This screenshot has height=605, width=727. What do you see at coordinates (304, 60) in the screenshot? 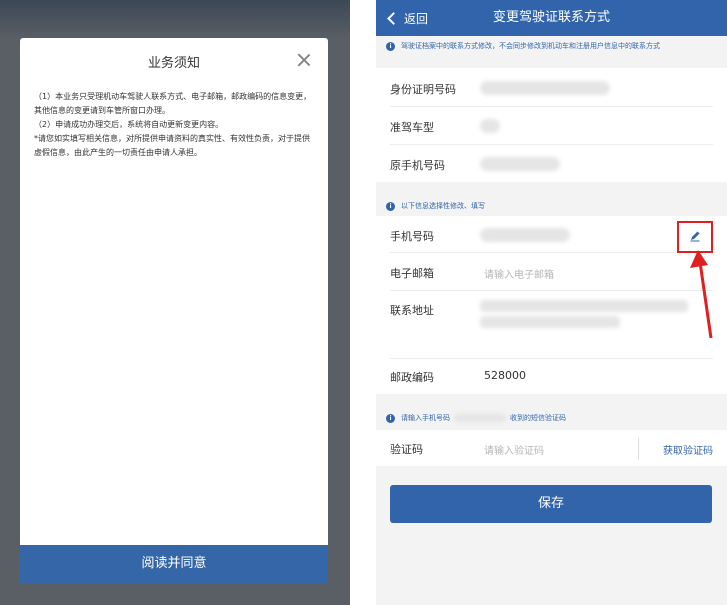
I see `close-icon` at bounding box center [304, 60].